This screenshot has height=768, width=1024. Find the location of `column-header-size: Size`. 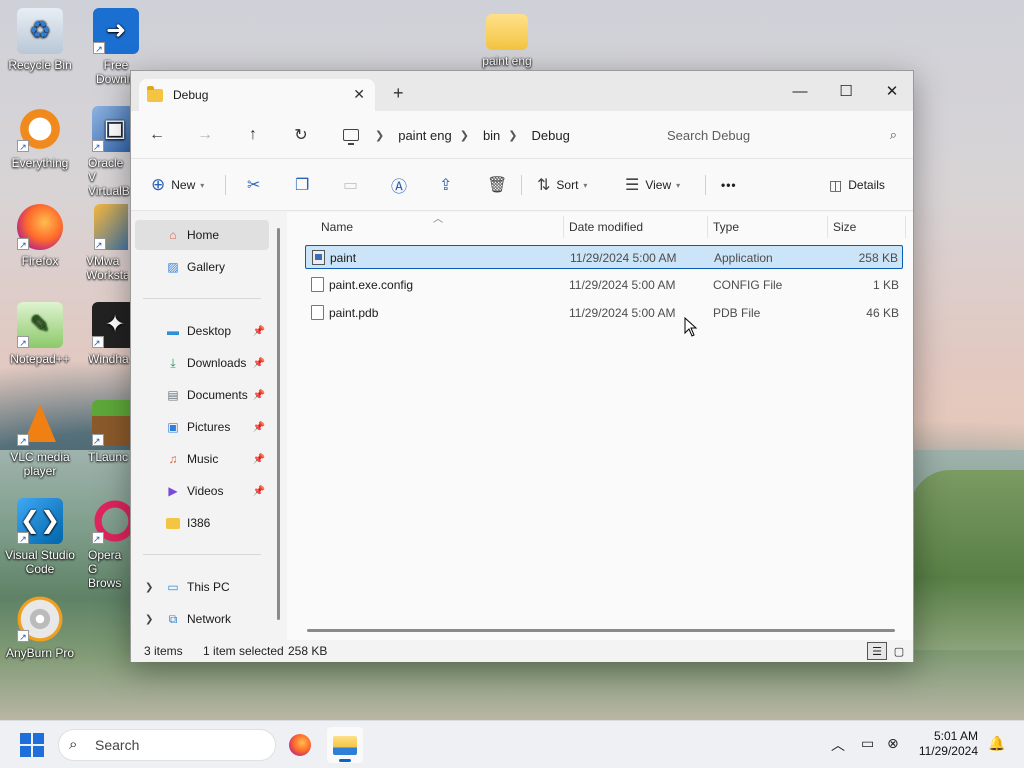

column-header-size: Size is located at coordinates (844, 227).